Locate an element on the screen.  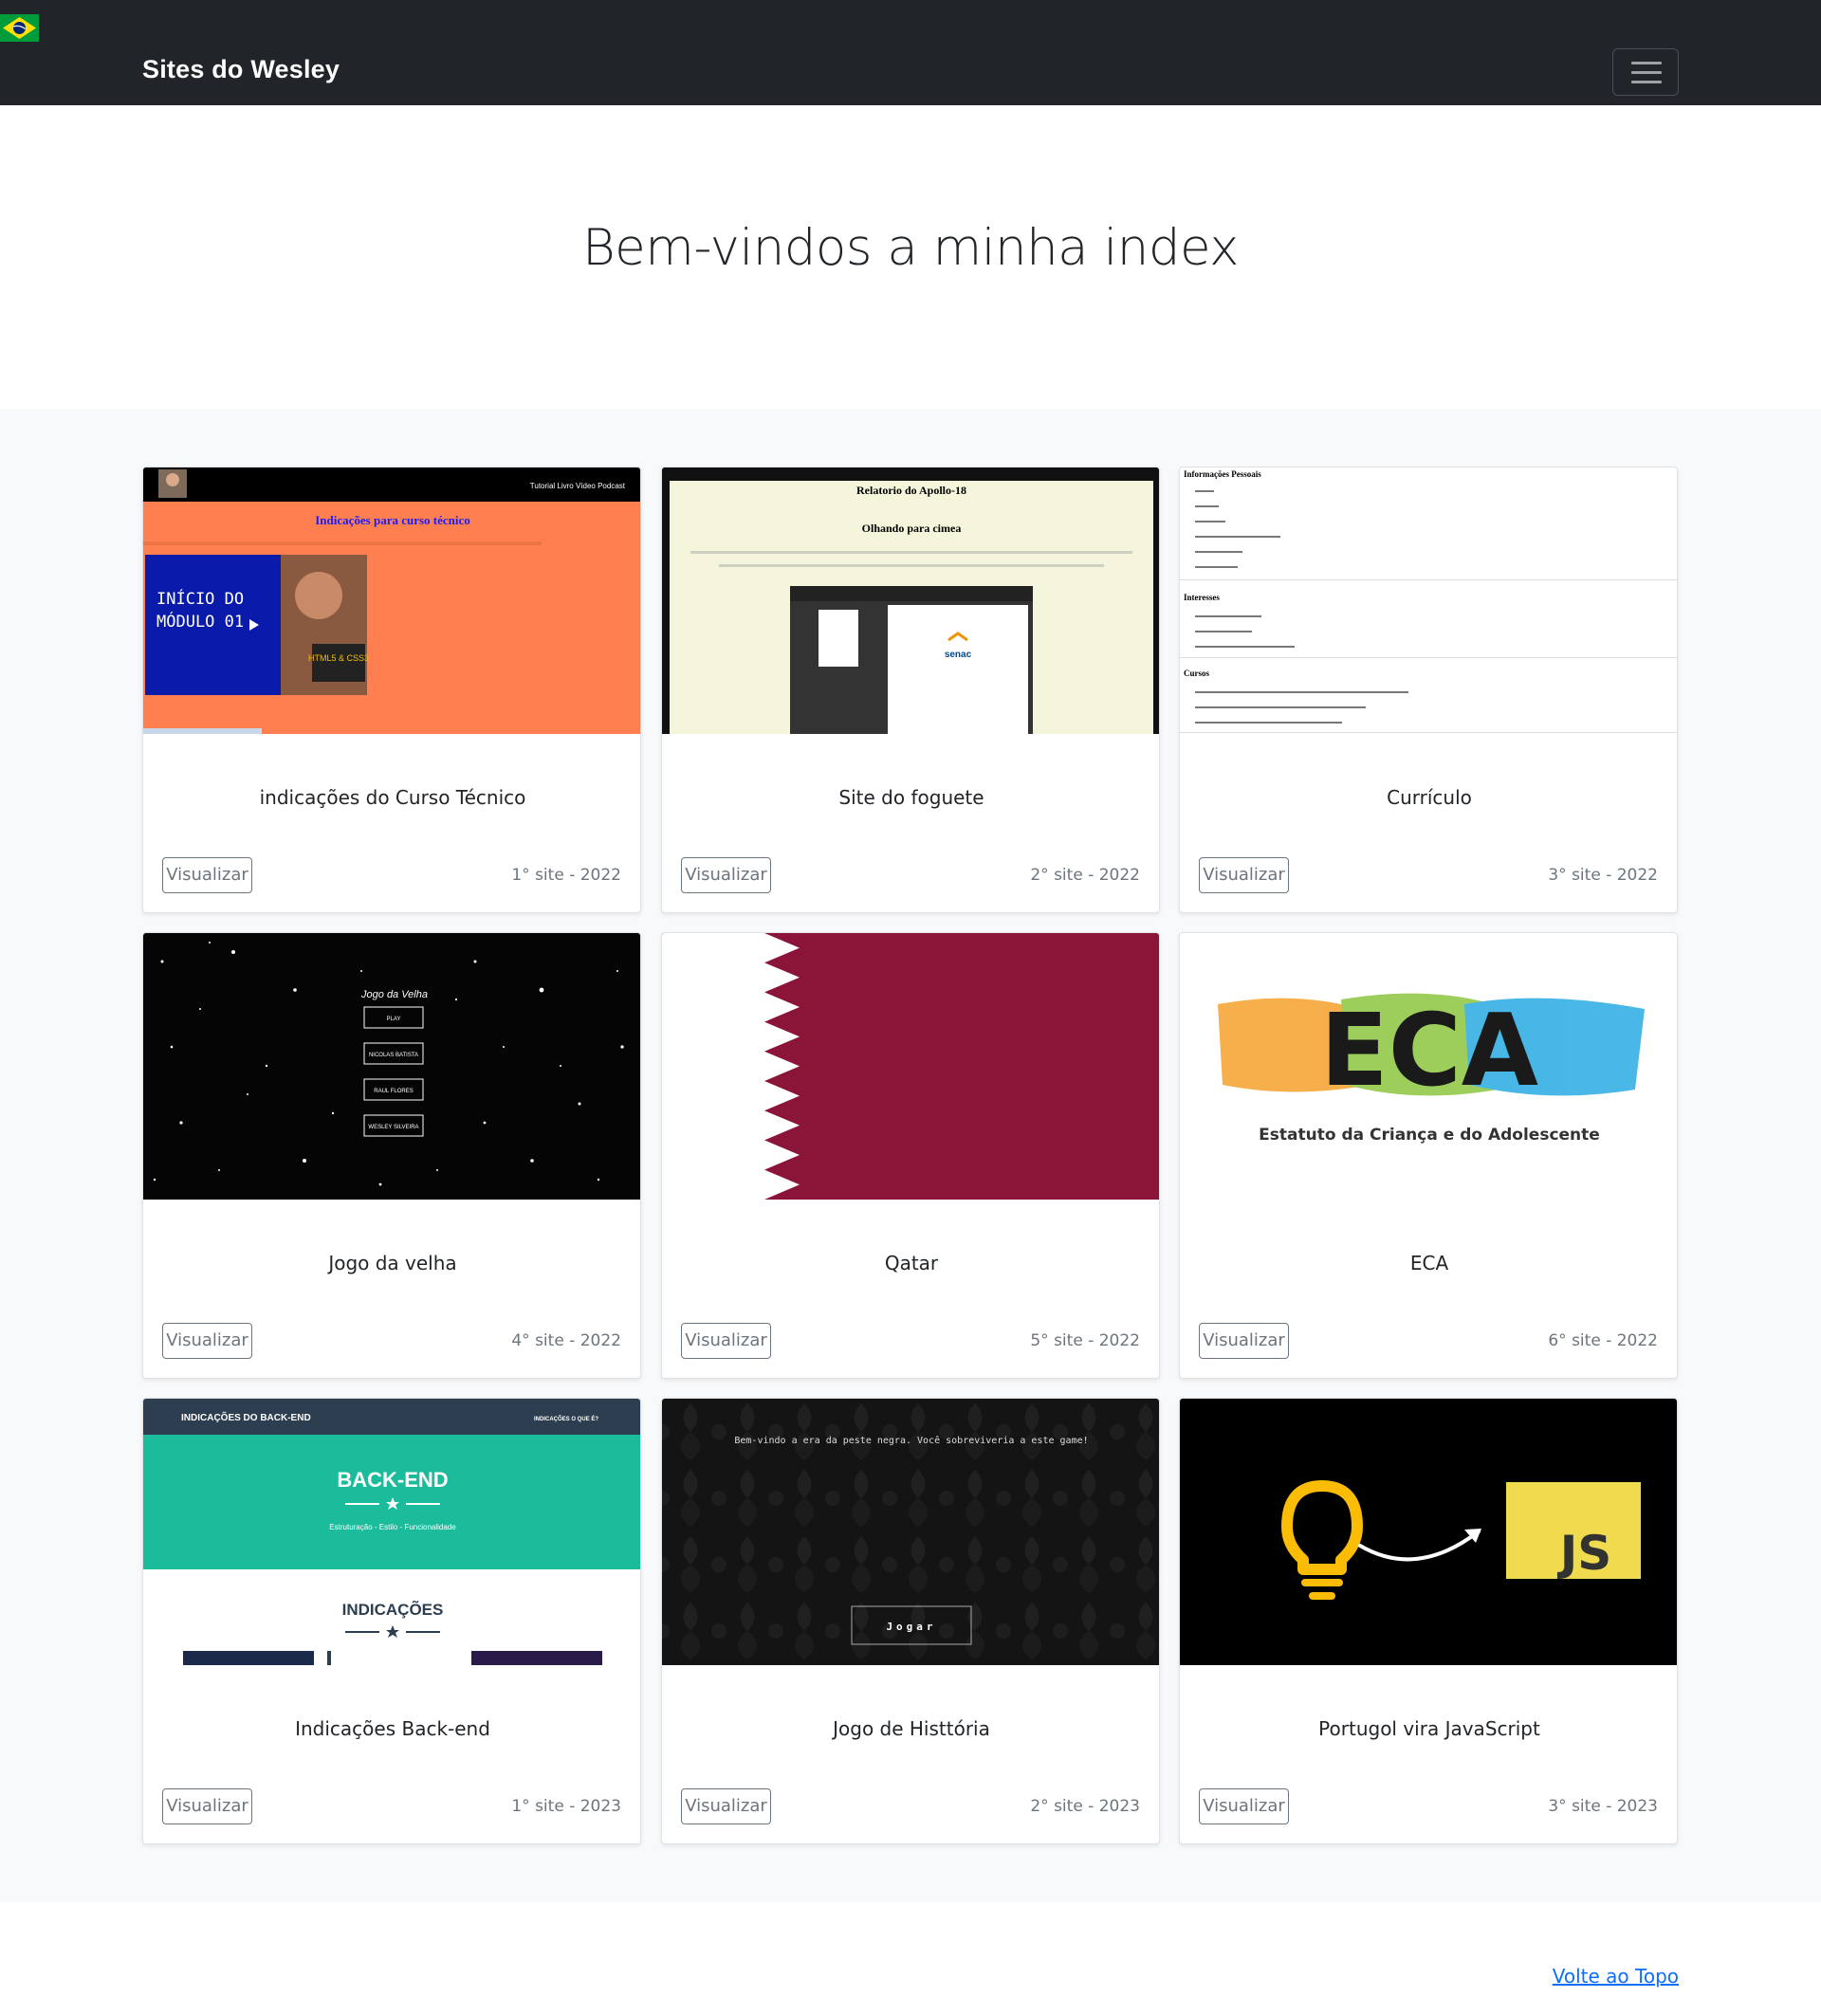
card-title: Qatar is located at coordinates (911, 1263).